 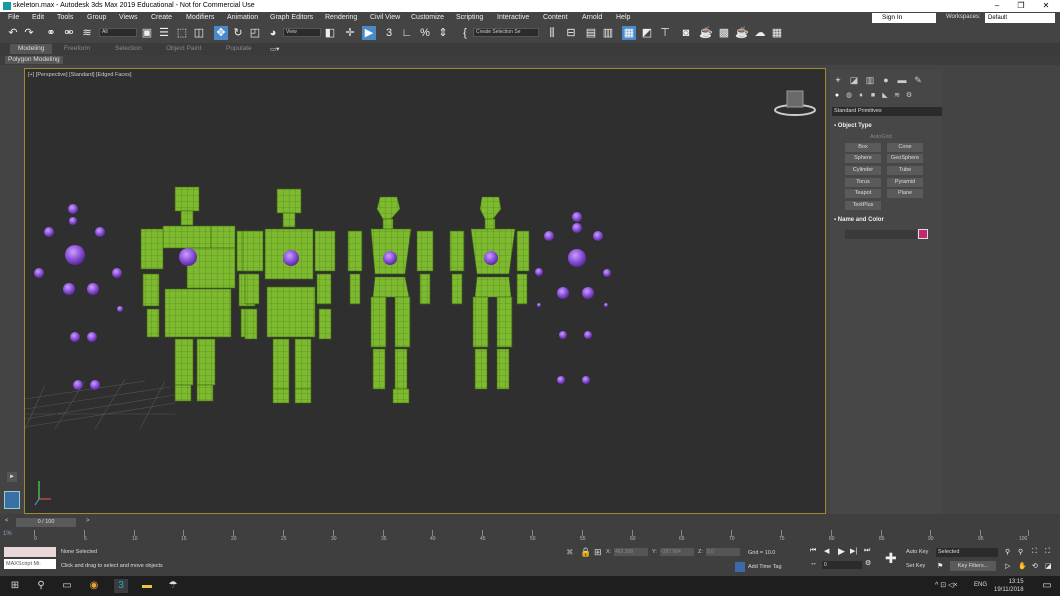 What do you see at coordinates (665, 33) in the screenshot?
I see `schematic-view-icon: ⊤` at bounding box center [665, 33].